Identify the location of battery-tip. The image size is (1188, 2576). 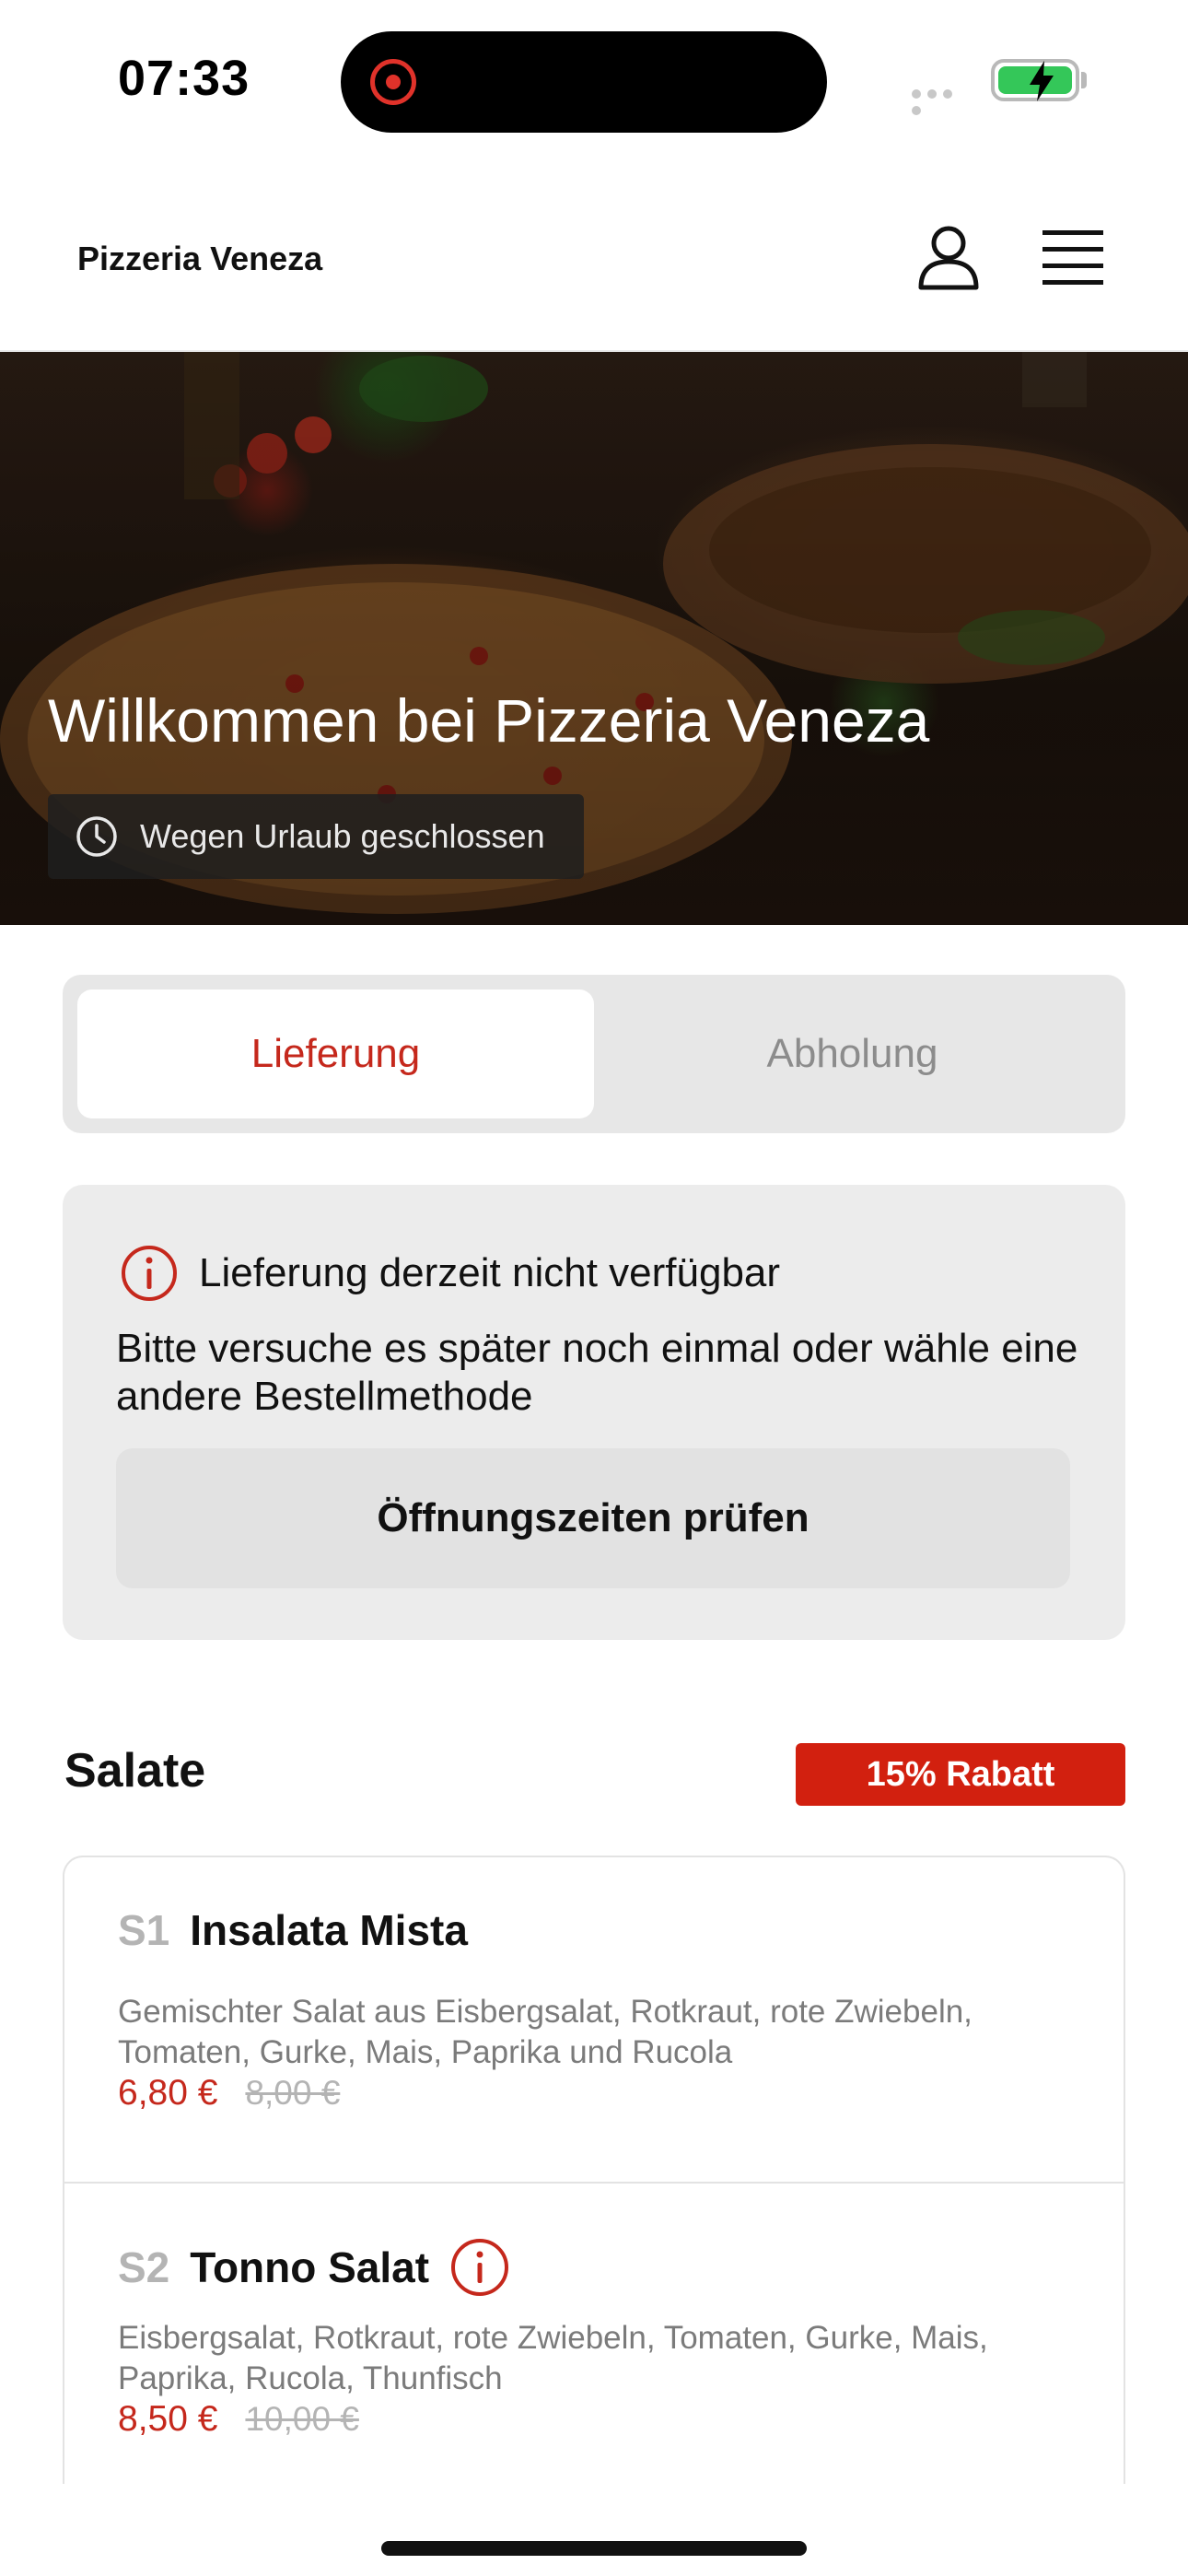
(1084, 80).